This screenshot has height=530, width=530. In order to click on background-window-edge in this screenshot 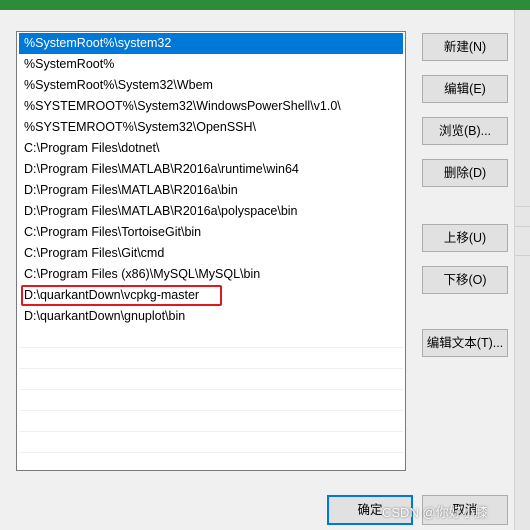, I will do `click(522, 270)`.